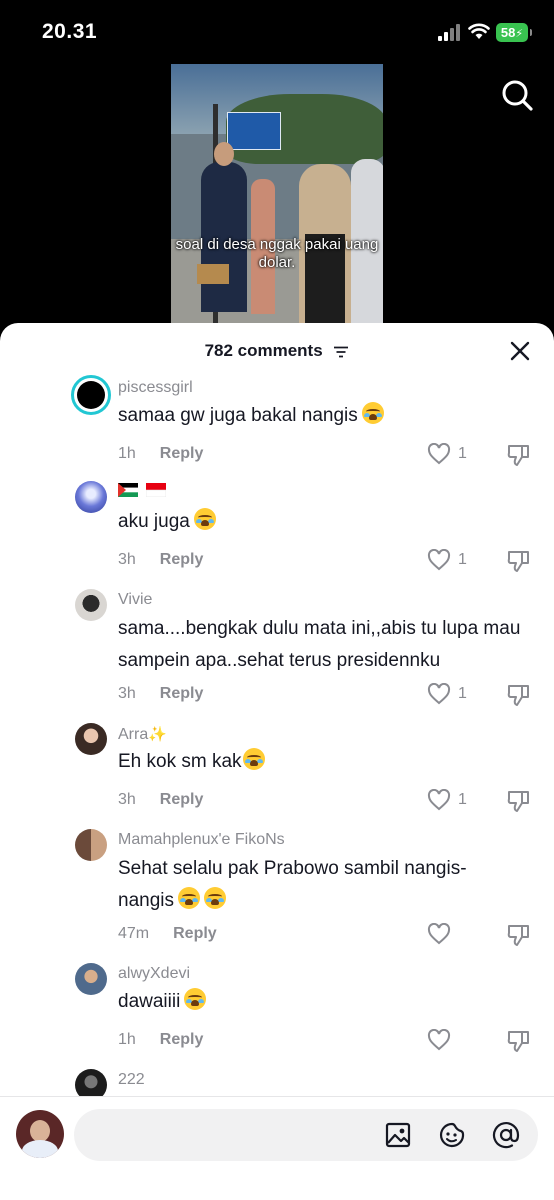 Image resolution: width=554 pixels, height=1200 pixels. Describe the element at coordinates (452, 1135) in the screenshot. I see `sticker-icon` at that location.